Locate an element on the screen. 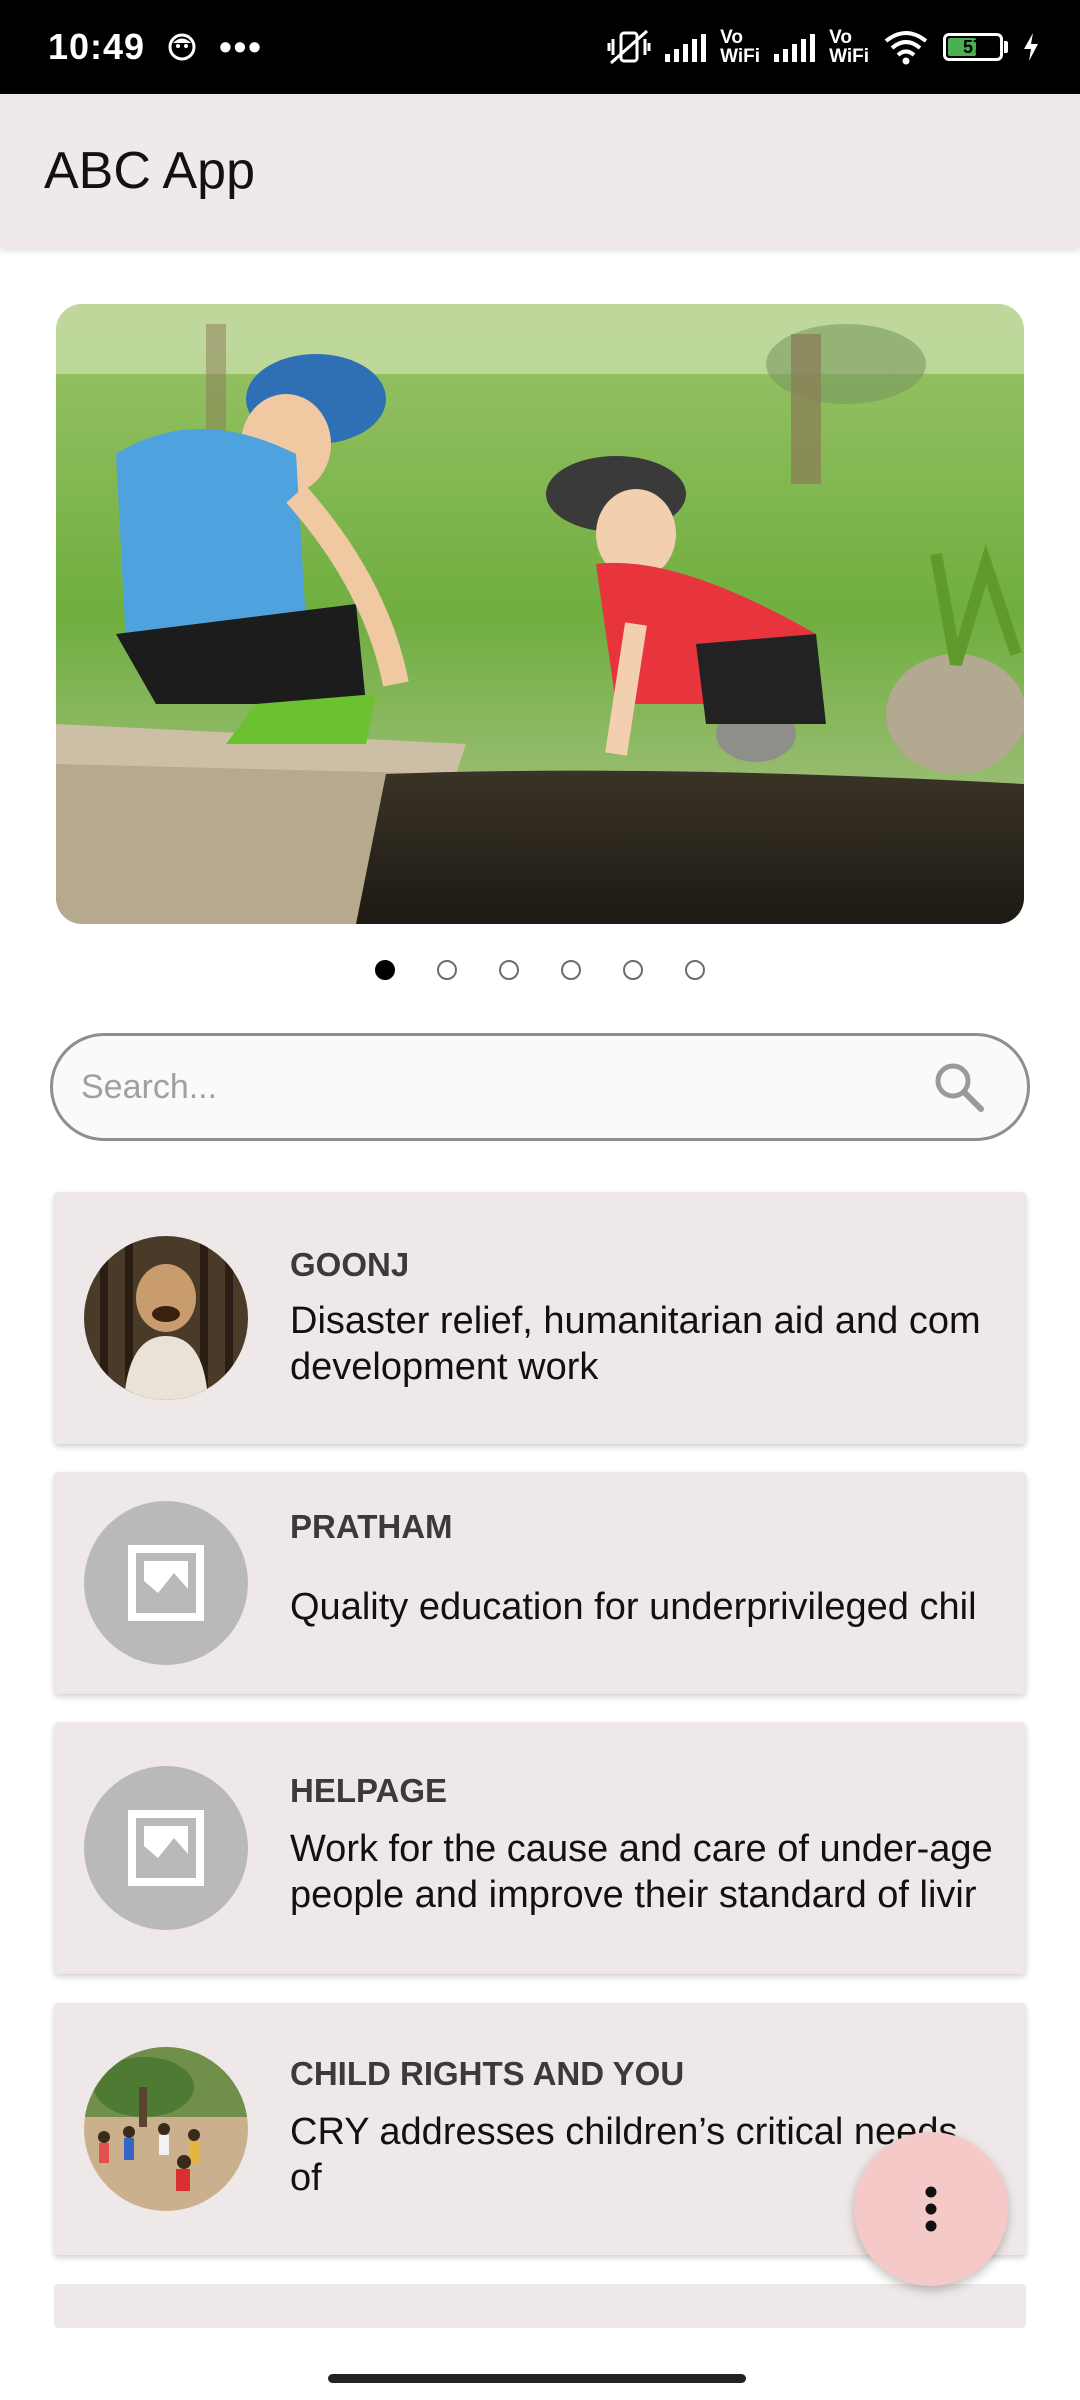  app-bar: ABC App is located at coordinates (540, 171).